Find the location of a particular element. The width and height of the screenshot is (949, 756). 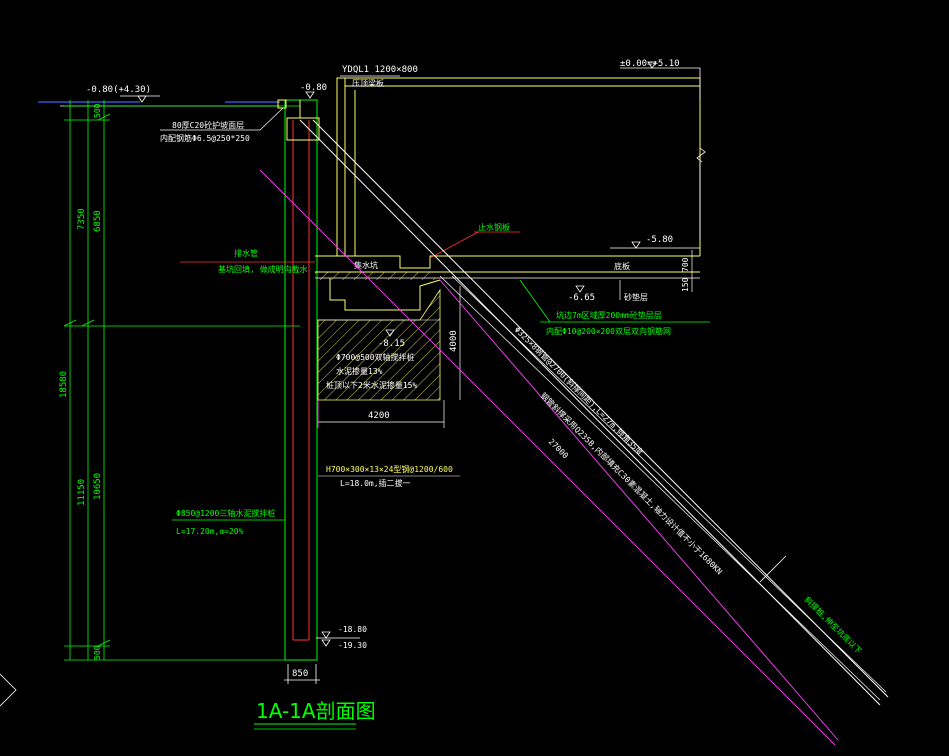

dim-upper: 7350 is located at coordinates (82, 219).